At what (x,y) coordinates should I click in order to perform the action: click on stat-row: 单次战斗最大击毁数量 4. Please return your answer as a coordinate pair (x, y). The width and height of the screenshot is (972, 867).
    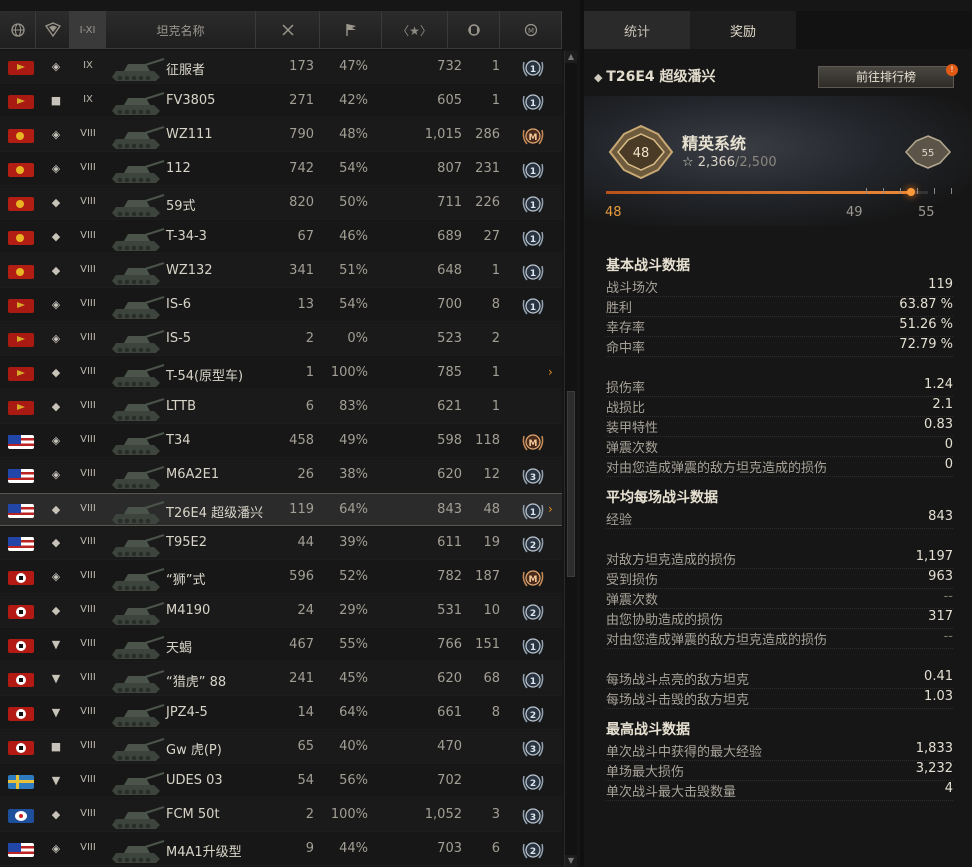
    Looking at the image, I should click on (779, 791).